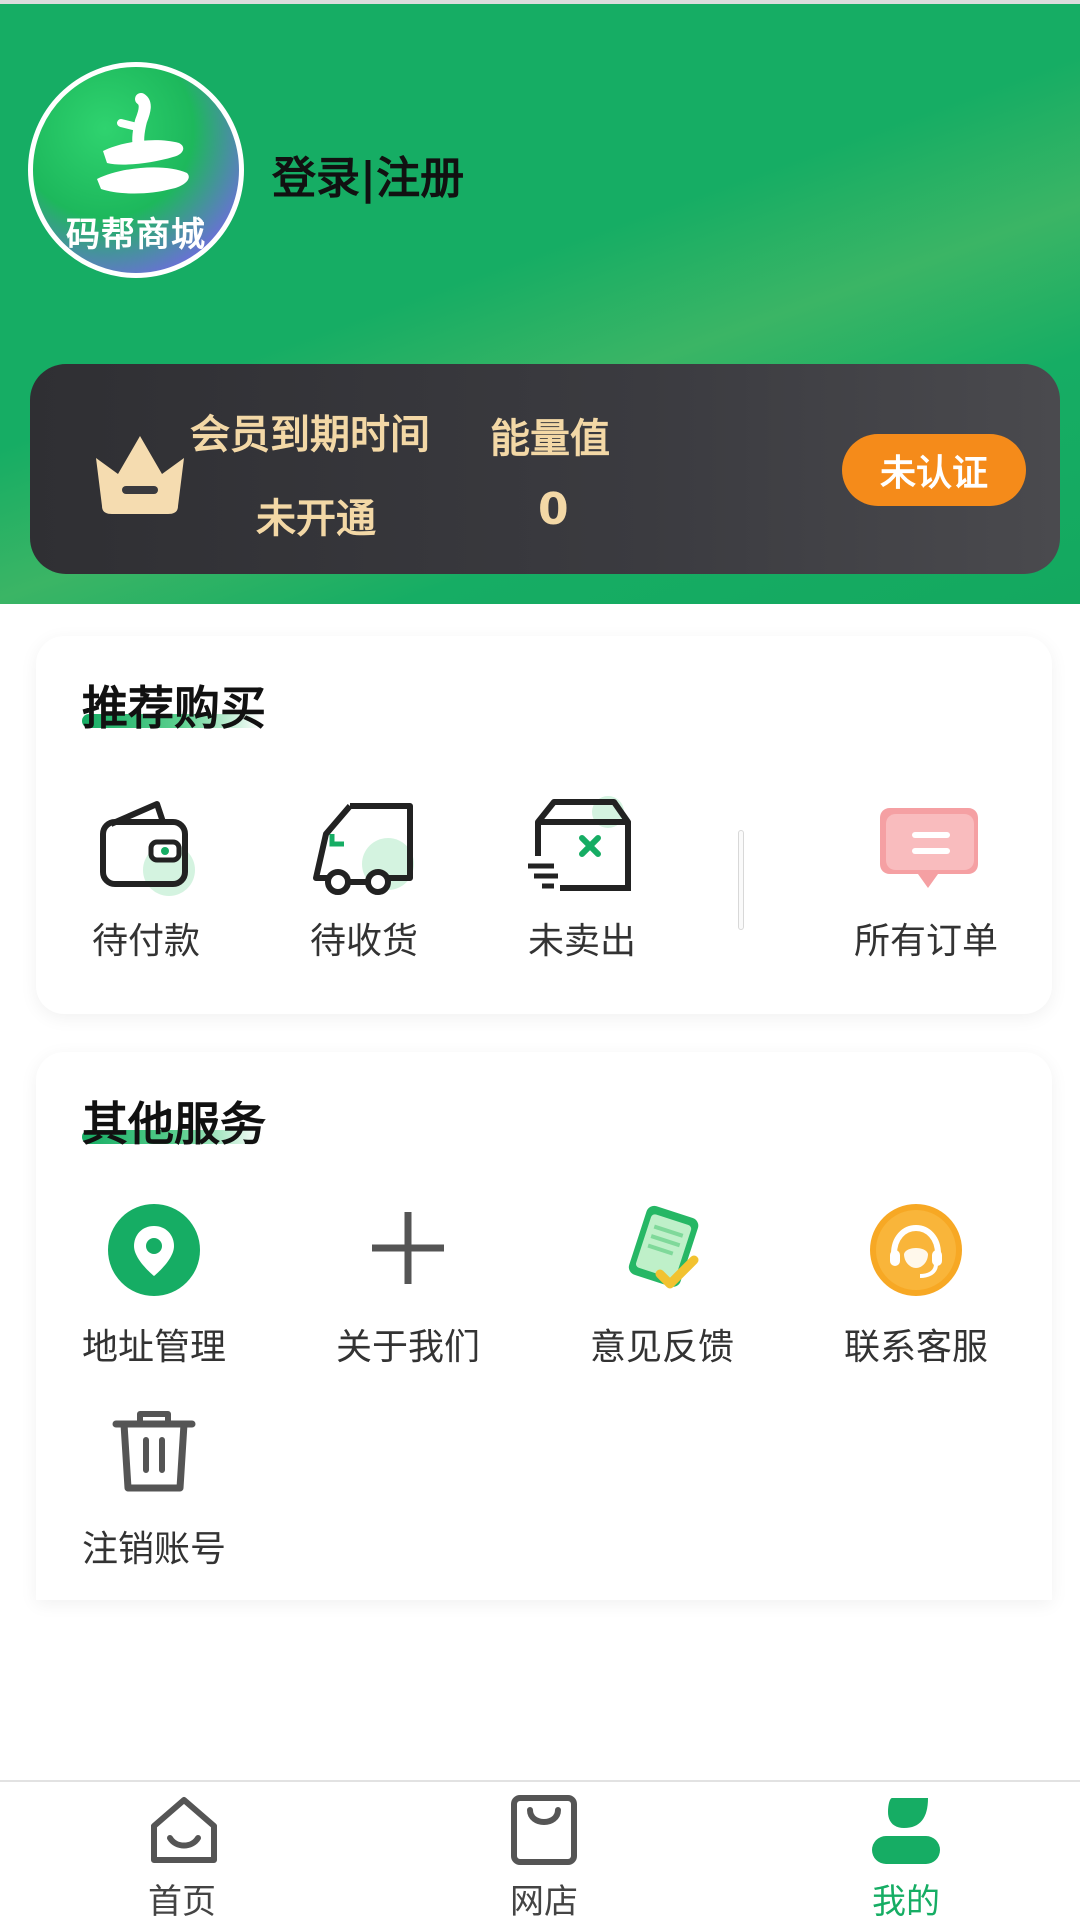  Describe the element at coordinates (153, 1347) in the screenshot. I see `grid-item-label: 地址管理` at that location.